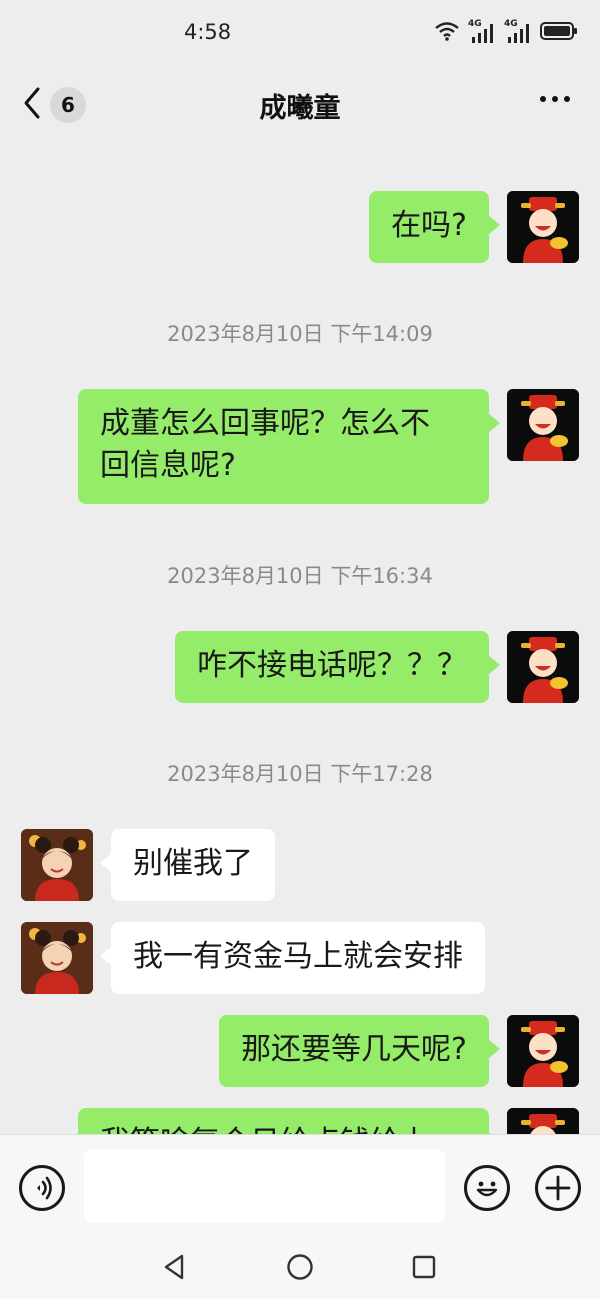 The width and height of the screenshot is (600, 1299). Describe the element at coordinates (289, 1121) in the screenshot. I see `message-bubble-sent: 我等啥复合日给点钱给上` at that location.